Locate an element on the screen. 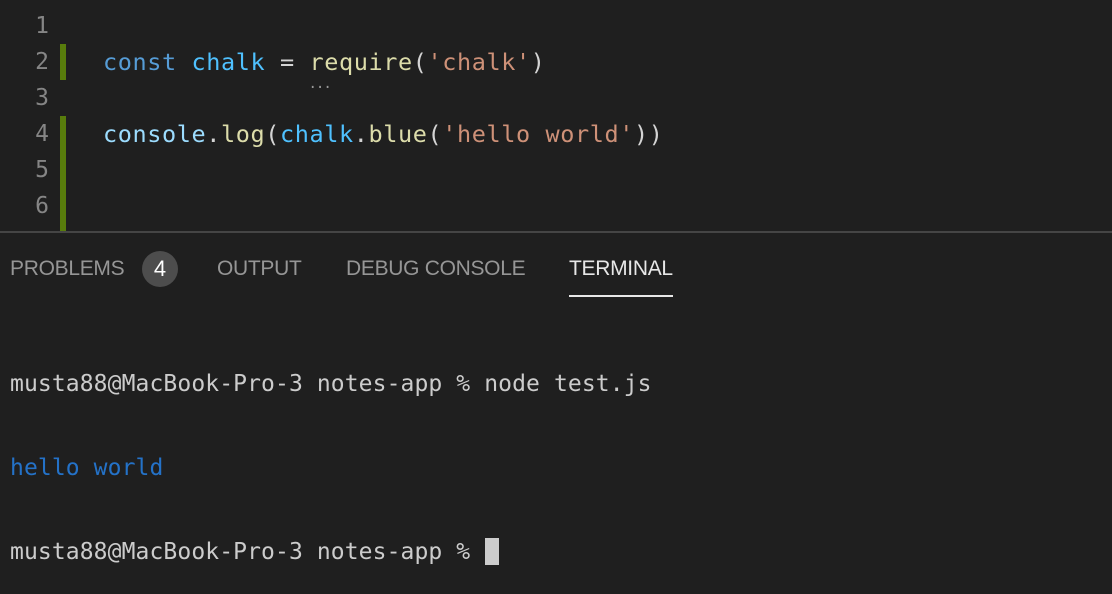  token-function: blue is located at coordinates (398, 134).